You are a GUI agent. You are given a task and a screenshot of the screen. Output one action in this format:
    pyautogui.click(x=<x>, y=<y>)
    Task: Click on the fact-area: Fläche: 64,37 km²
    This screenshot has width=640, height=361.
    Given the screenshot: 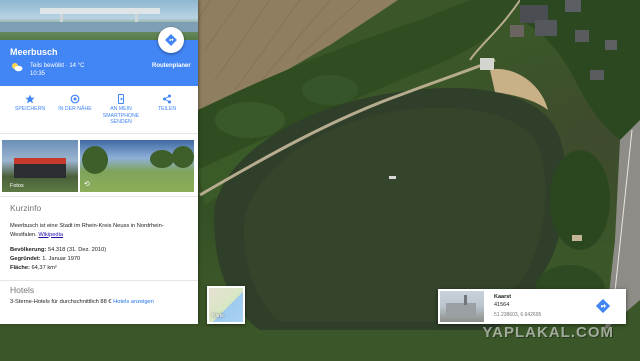 What is the action you would take?
    pyautogui.click(x=33, y=268)
    